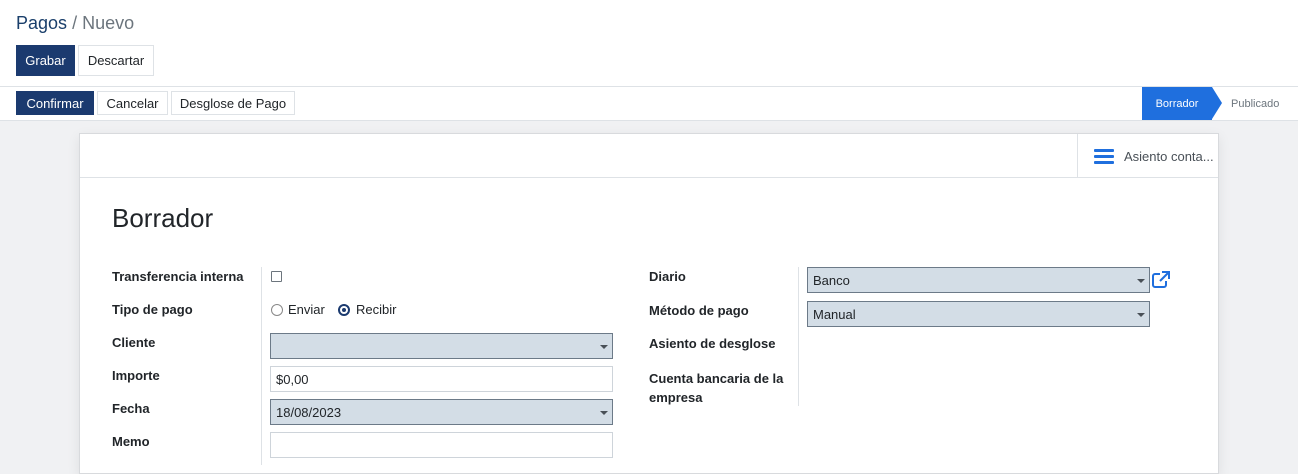 Image resolution: width=1298 pixels, height=474 pixels. Describe the element at coordinates (834, 314) in the screenshot. I see `payment-method-value: Manual` at that location.